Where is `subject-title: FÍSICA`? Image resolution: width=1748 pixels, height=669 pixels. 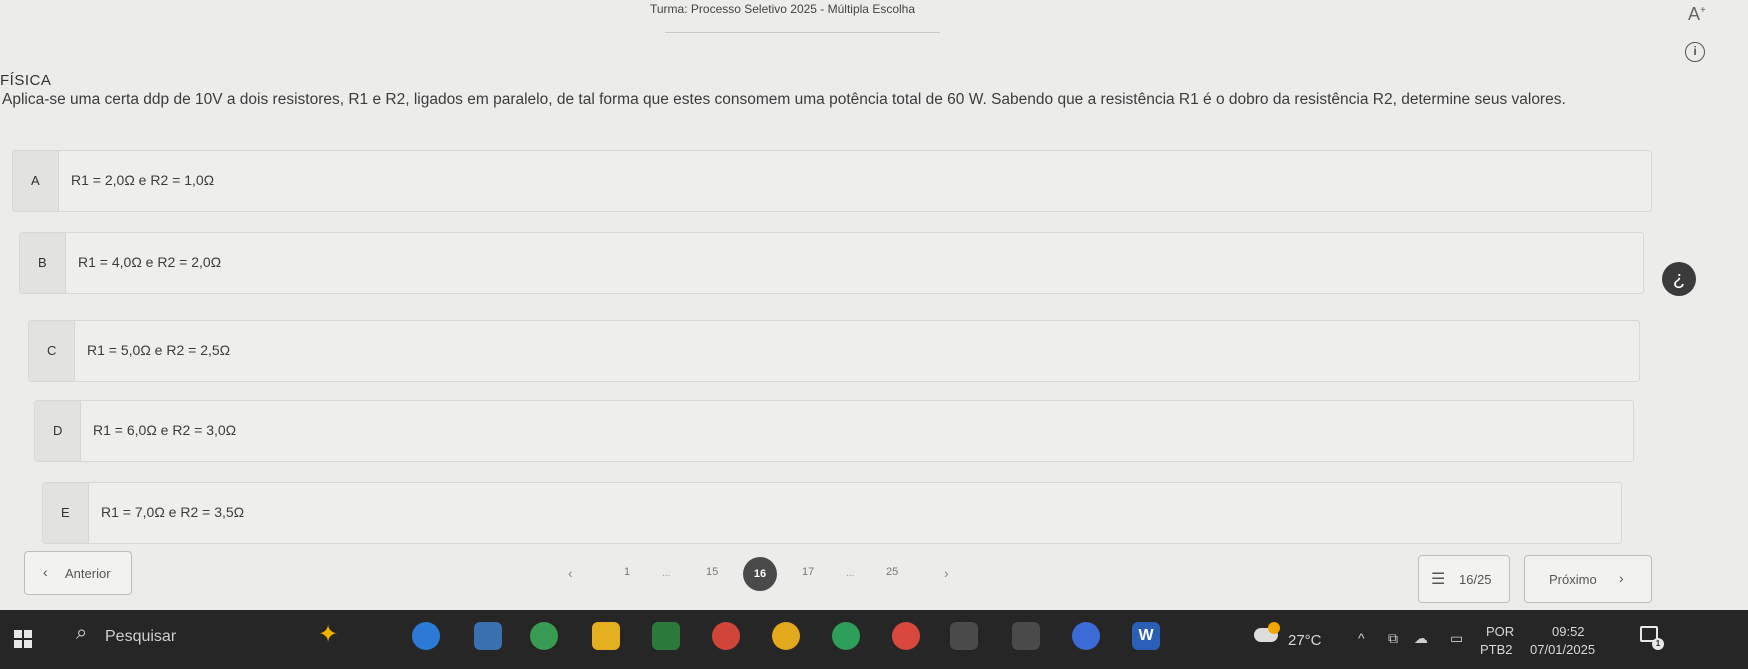
subject-title: FÍSICA is located at coordinates (26, 80).